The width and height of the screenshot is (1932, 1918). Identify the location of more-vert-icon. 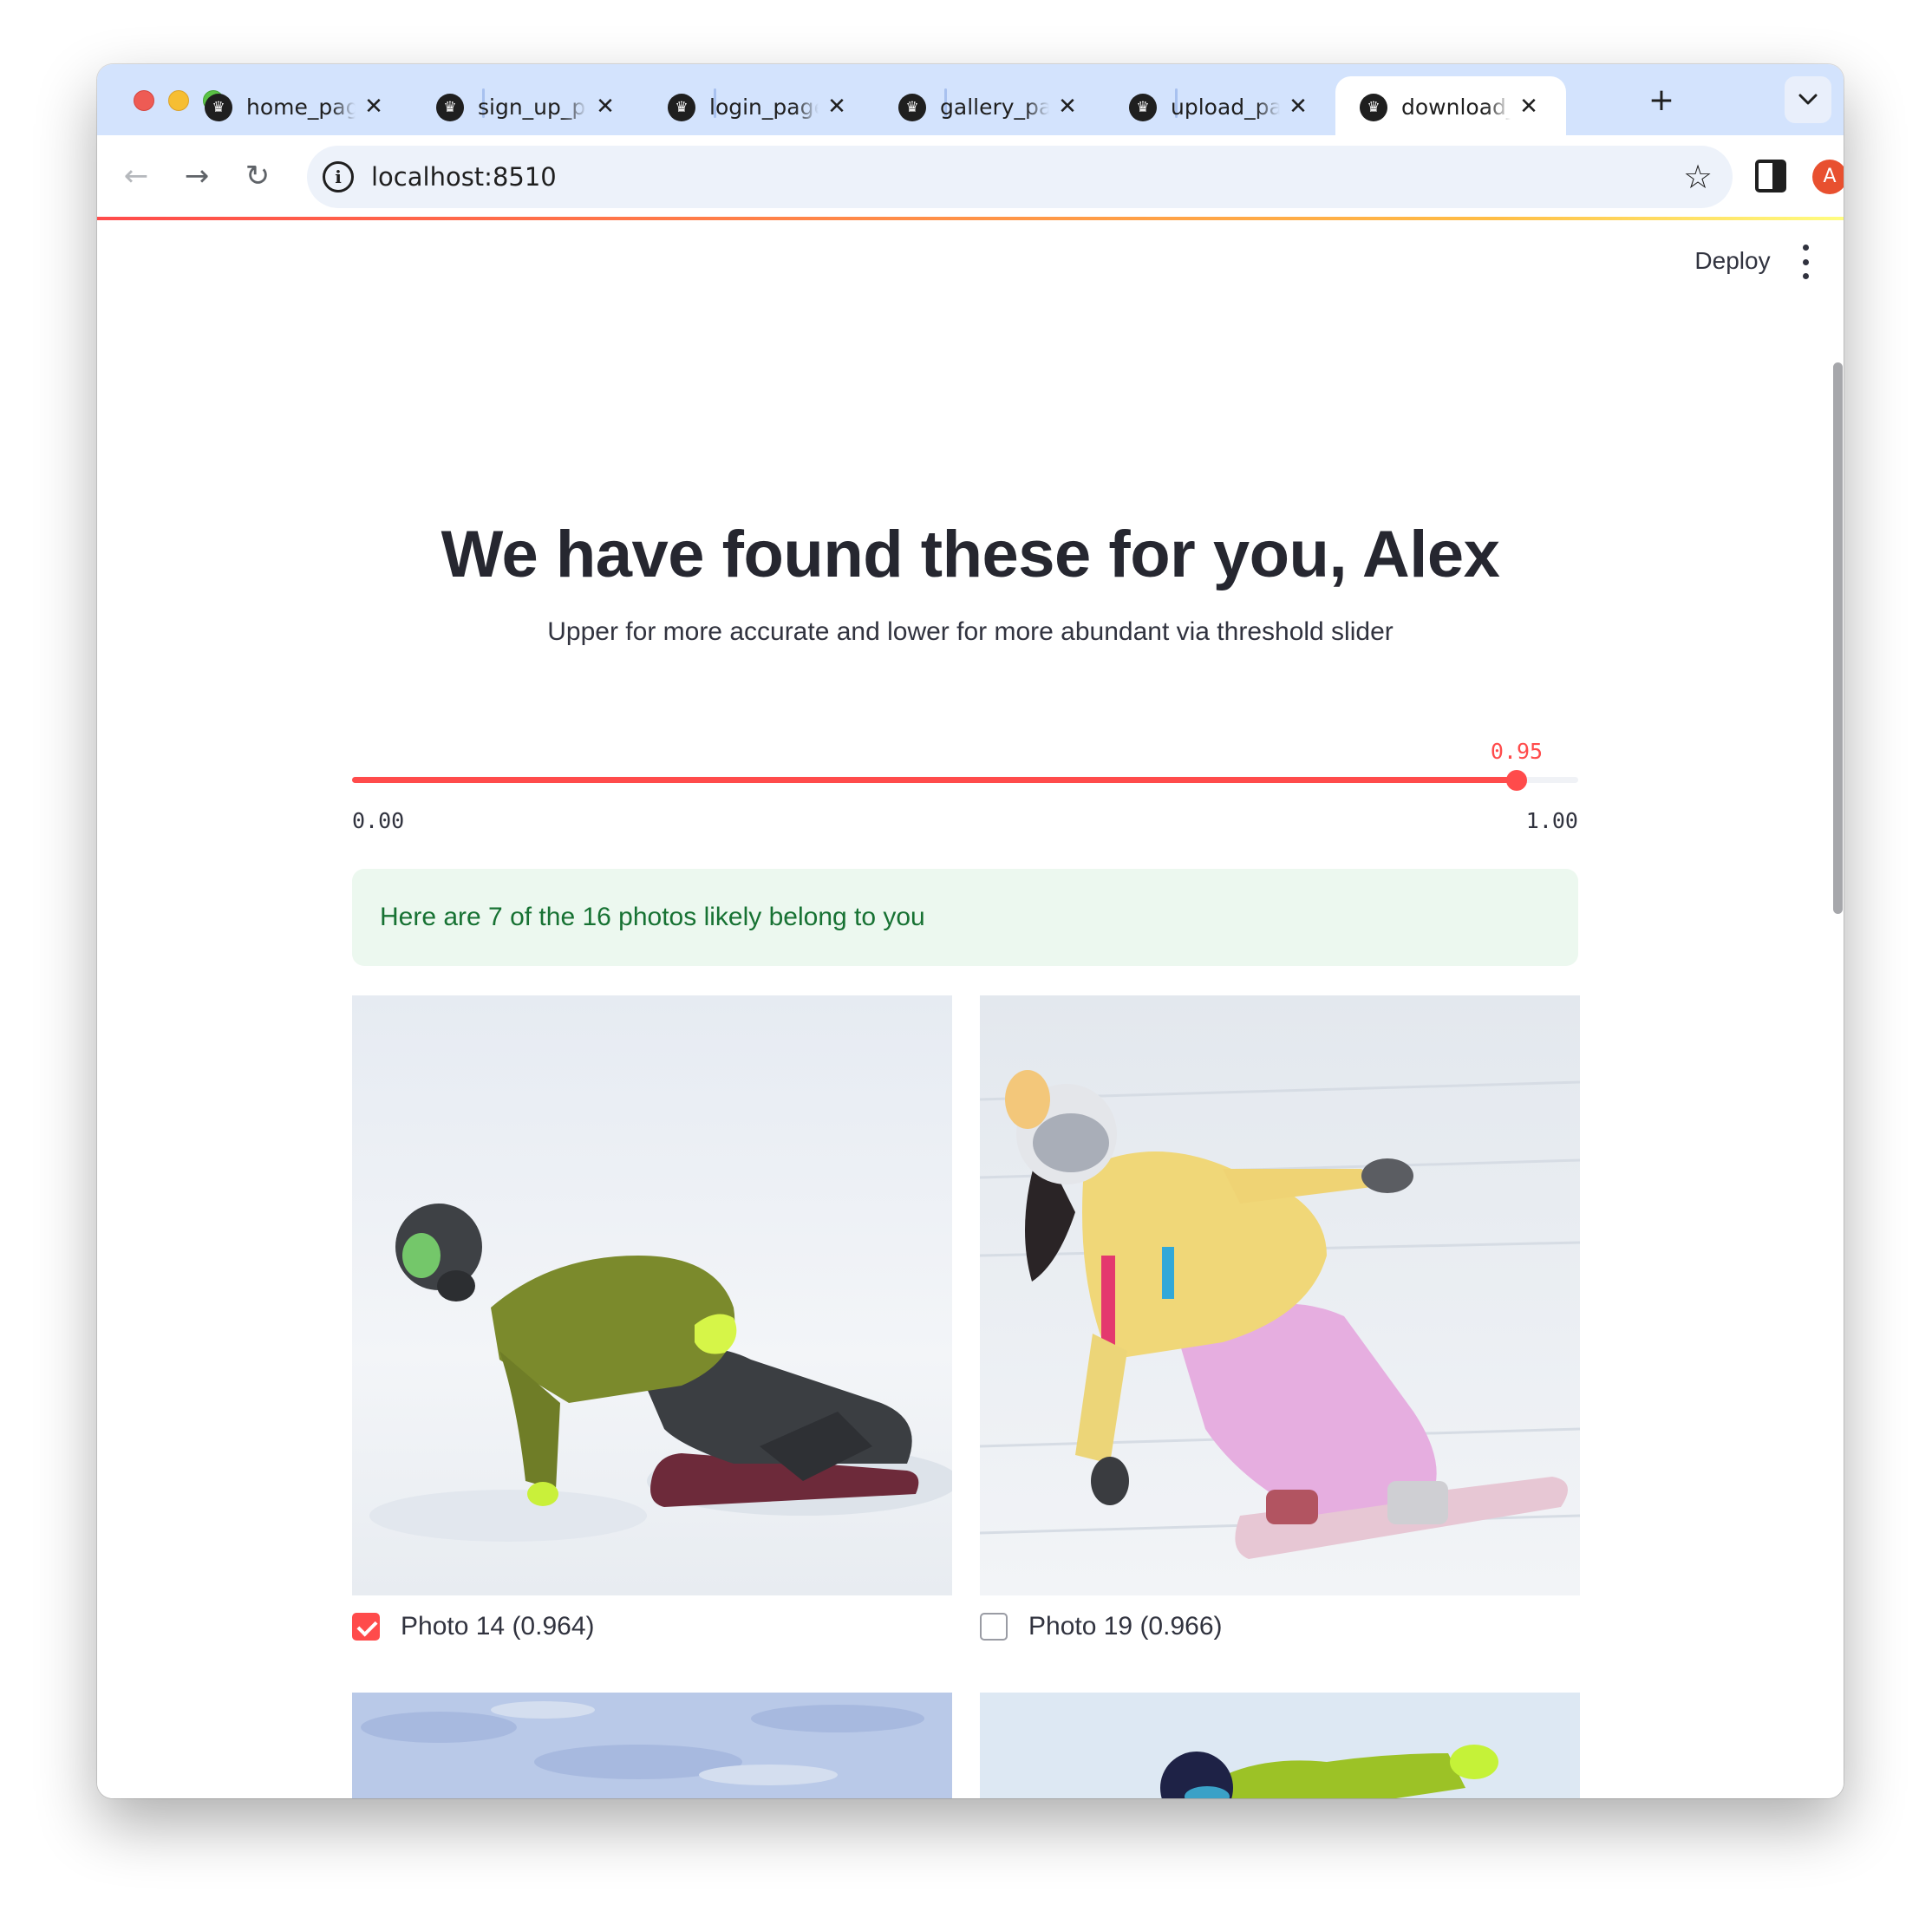
(1805, 262).